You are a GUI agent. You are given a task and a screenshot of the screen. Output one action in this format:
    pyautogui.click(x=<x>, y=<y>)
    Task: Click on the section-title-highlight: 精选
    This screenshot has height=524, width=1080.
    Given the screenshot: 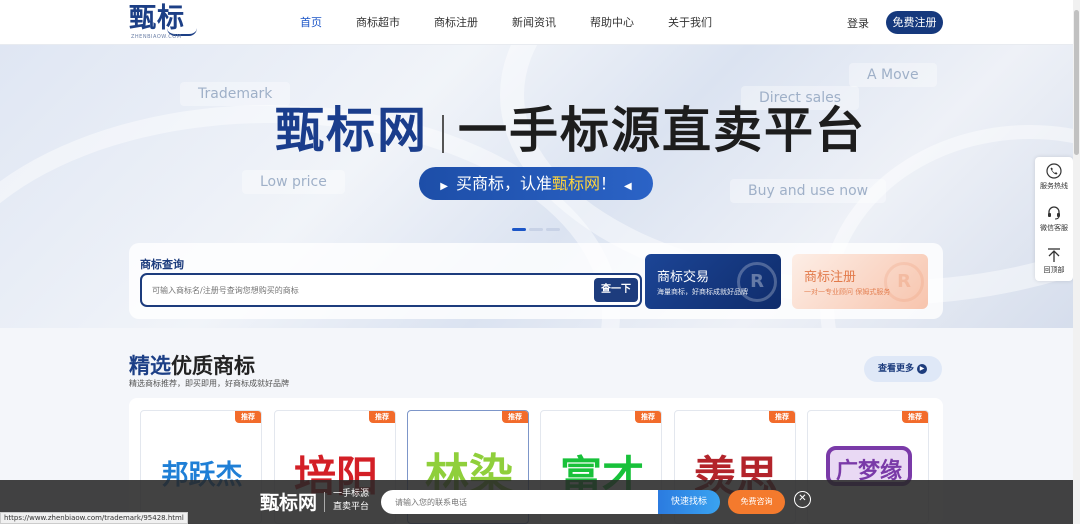 What is the action you would take?
    pyautogui.click(x=150, y=366)
    